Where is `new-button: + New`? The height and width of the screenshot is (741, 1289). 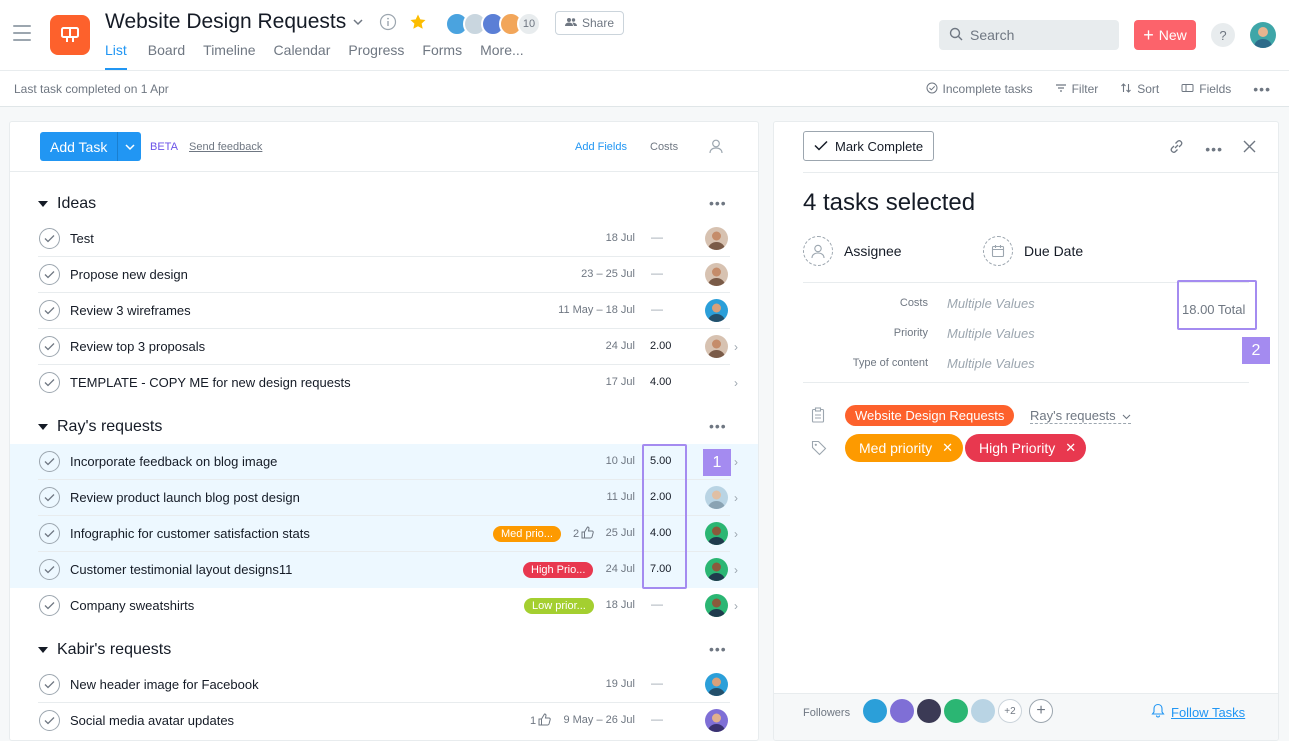 new-button: + New is located at coordinates (1165, 35).